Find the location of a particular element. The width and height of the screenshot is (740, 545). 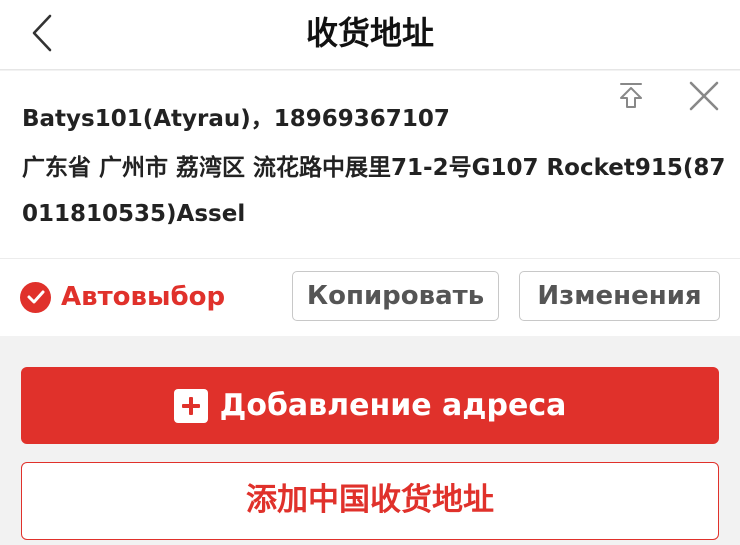

delete-address-button is located at coordinates (704, 96).